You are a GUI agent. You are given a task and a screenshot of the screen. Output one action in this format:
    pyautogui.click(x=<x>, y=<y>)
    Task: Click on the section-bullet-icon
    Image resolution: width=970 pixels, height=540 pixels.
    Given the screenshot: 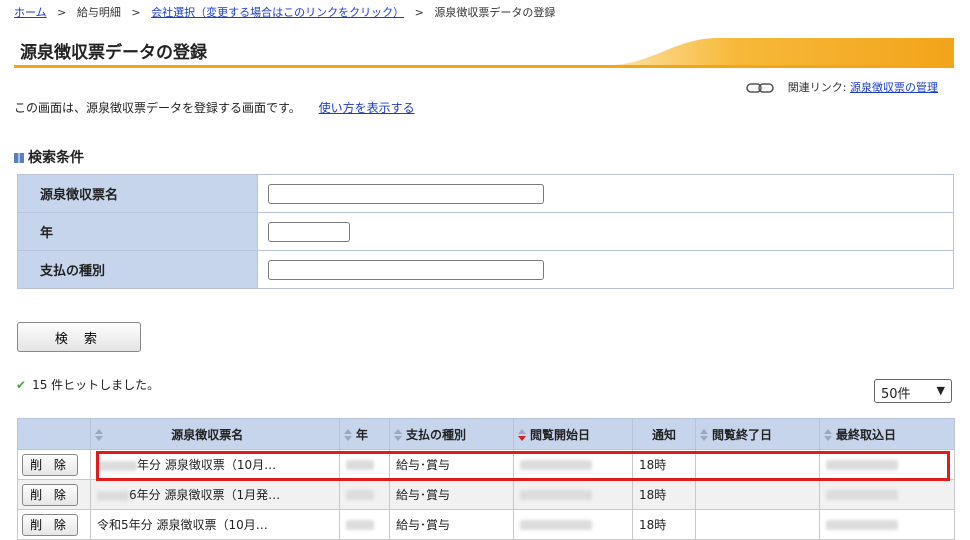 What is the action you would take?
    pyautogui.click(x=19, y=158)
    